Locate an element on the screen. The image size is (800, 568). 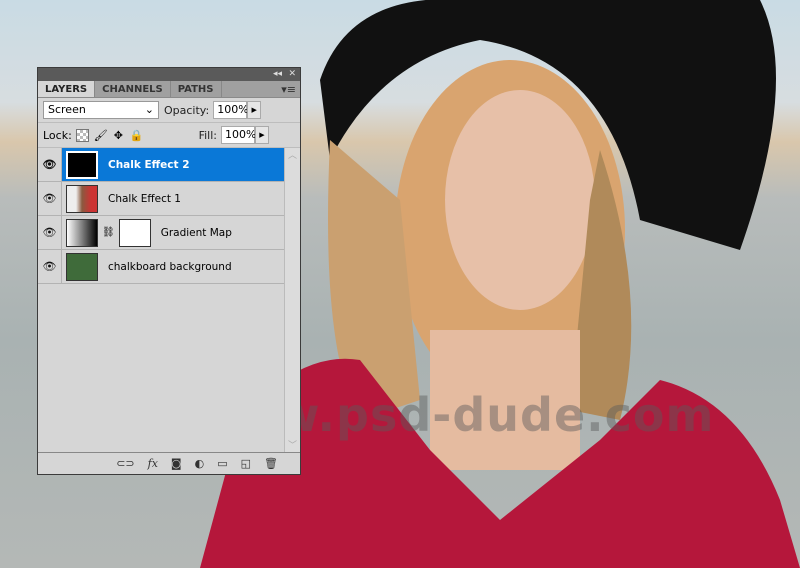
opacity-label: Opacity: is located at coordinates (187, 110).